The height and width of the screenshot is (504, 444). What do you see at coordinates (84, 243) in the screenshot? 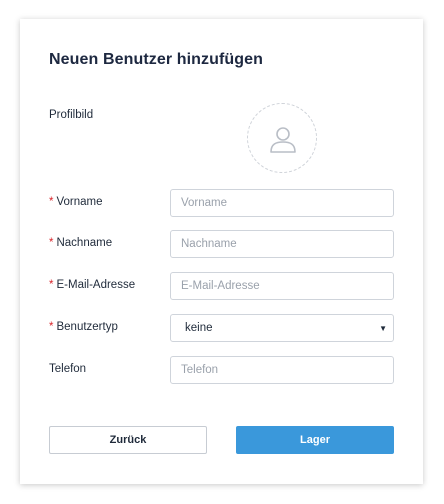
I see `last-name-label-text: Nachname` at bounding box center [84, 243].